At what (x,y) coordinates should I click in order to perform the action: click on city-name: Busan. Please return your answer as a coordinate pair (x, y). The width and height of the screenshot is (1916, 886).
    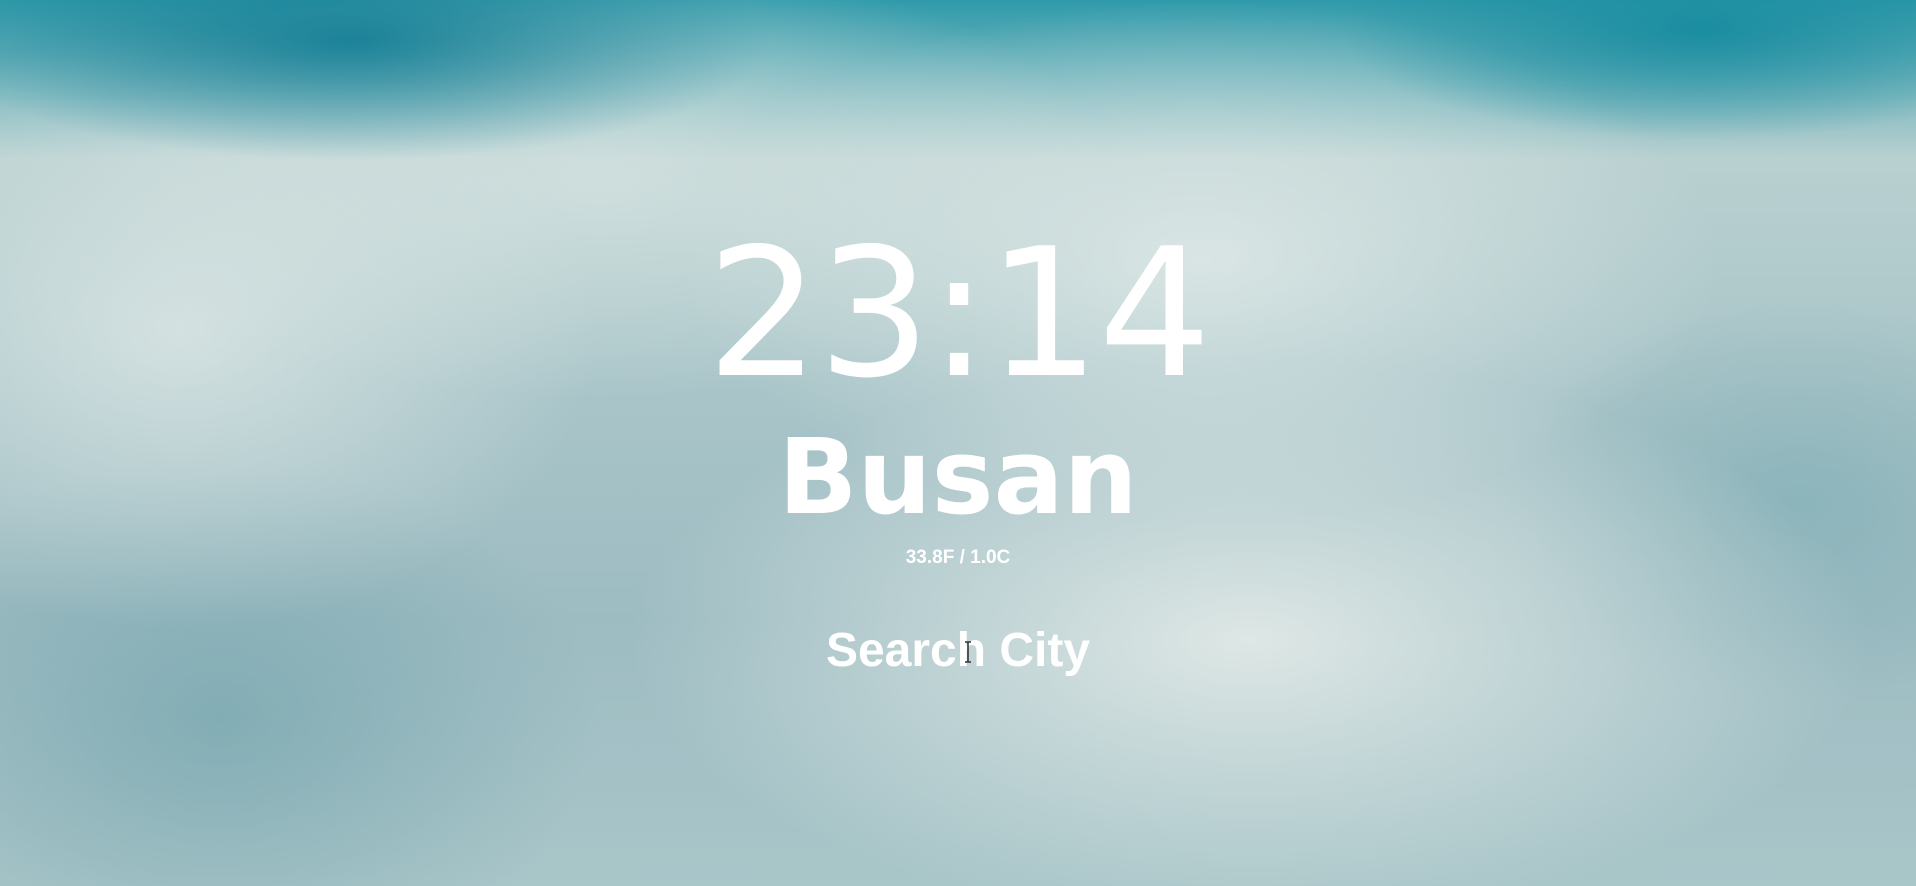
    Looking at the image, I should click on (958, 477).